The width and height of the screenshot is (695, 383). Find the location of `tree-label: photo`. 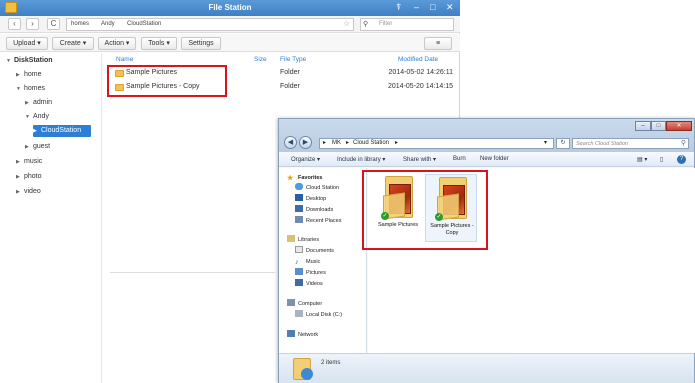

tree-label: photo is located at coordinates (33, 176).